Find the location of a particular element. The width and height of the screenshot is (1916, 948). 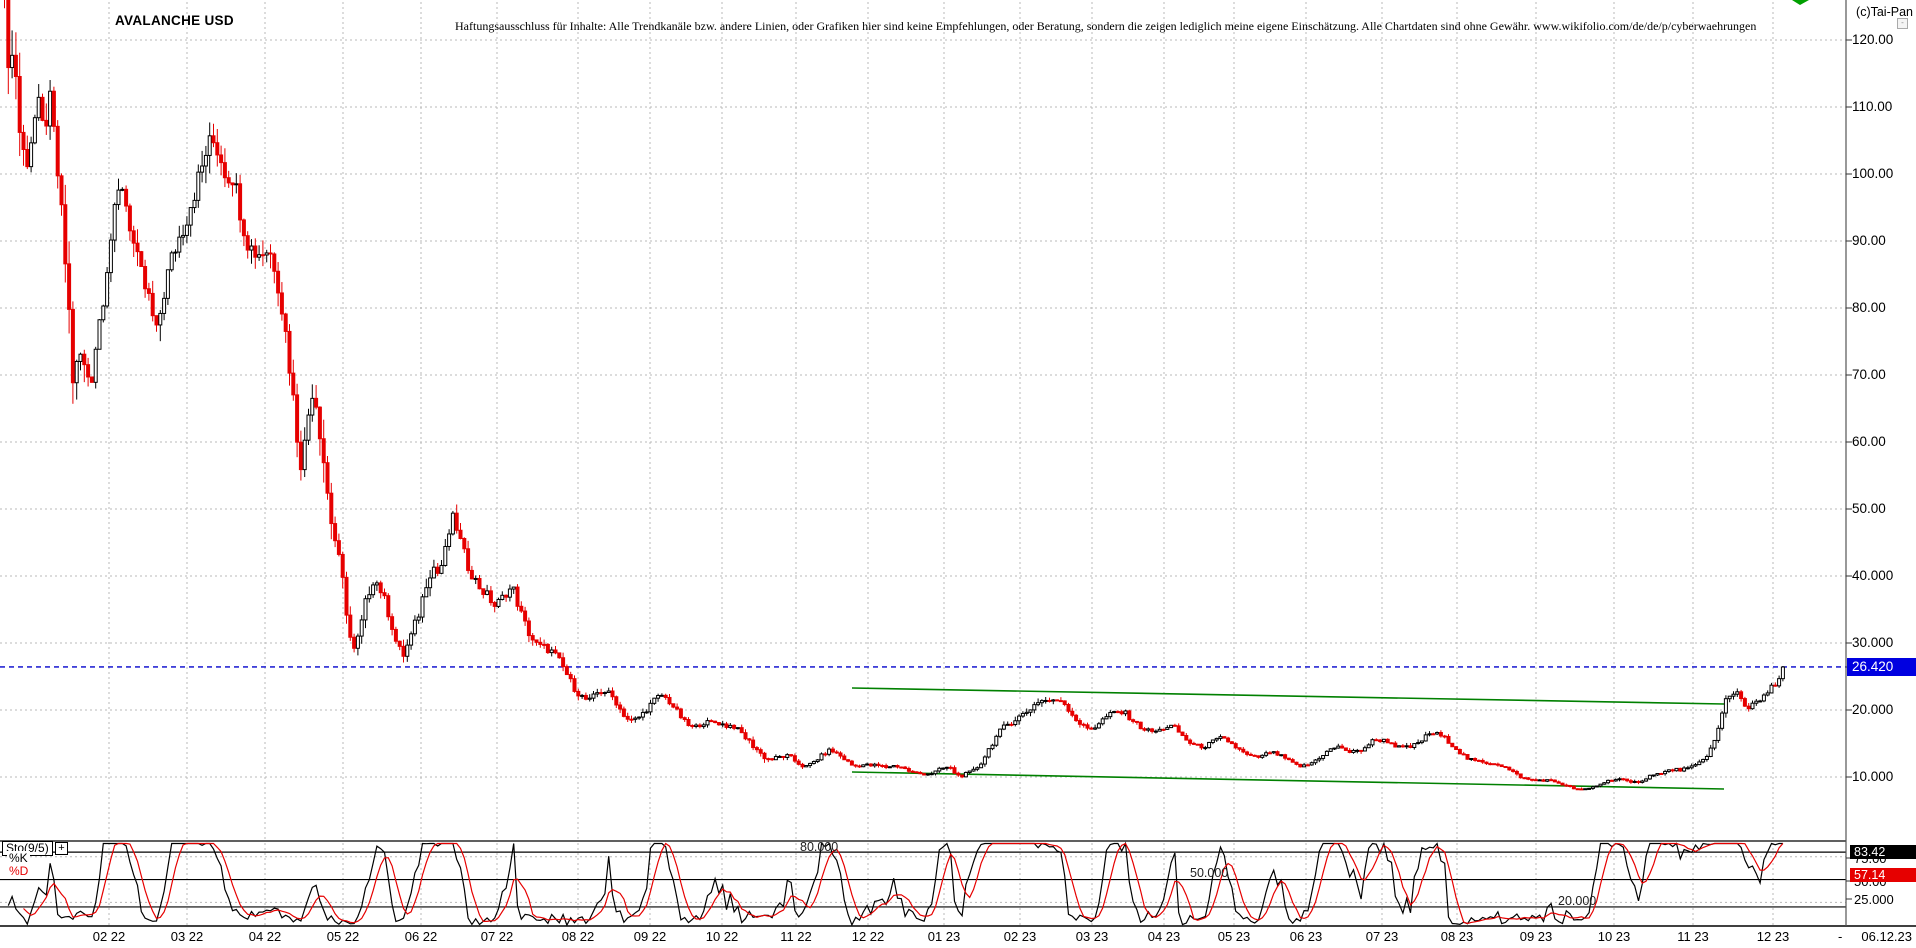

sto-d-legend: %D is located at coordinates (19, 871).